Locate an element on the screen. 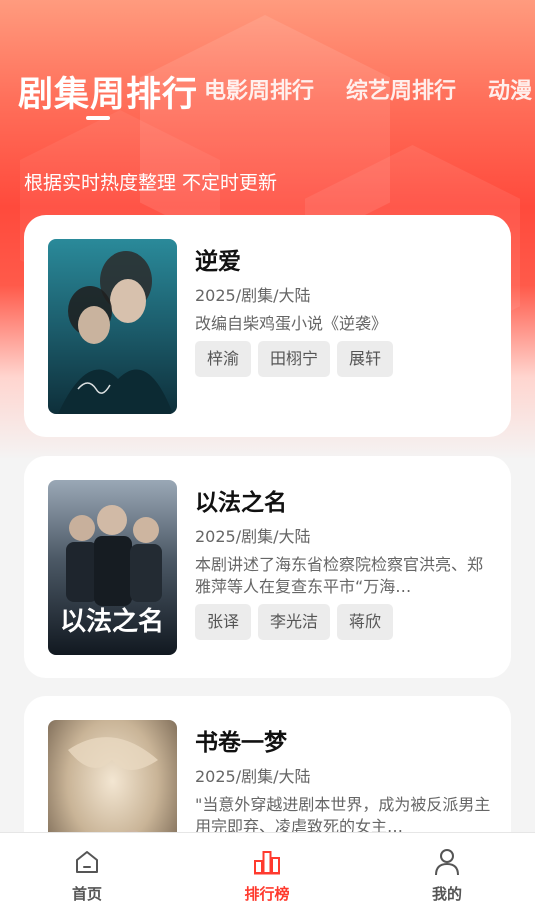 This screenshot has height=915, width=535. cast-tag: 田栩宁 is located at coordinates (294, 359).